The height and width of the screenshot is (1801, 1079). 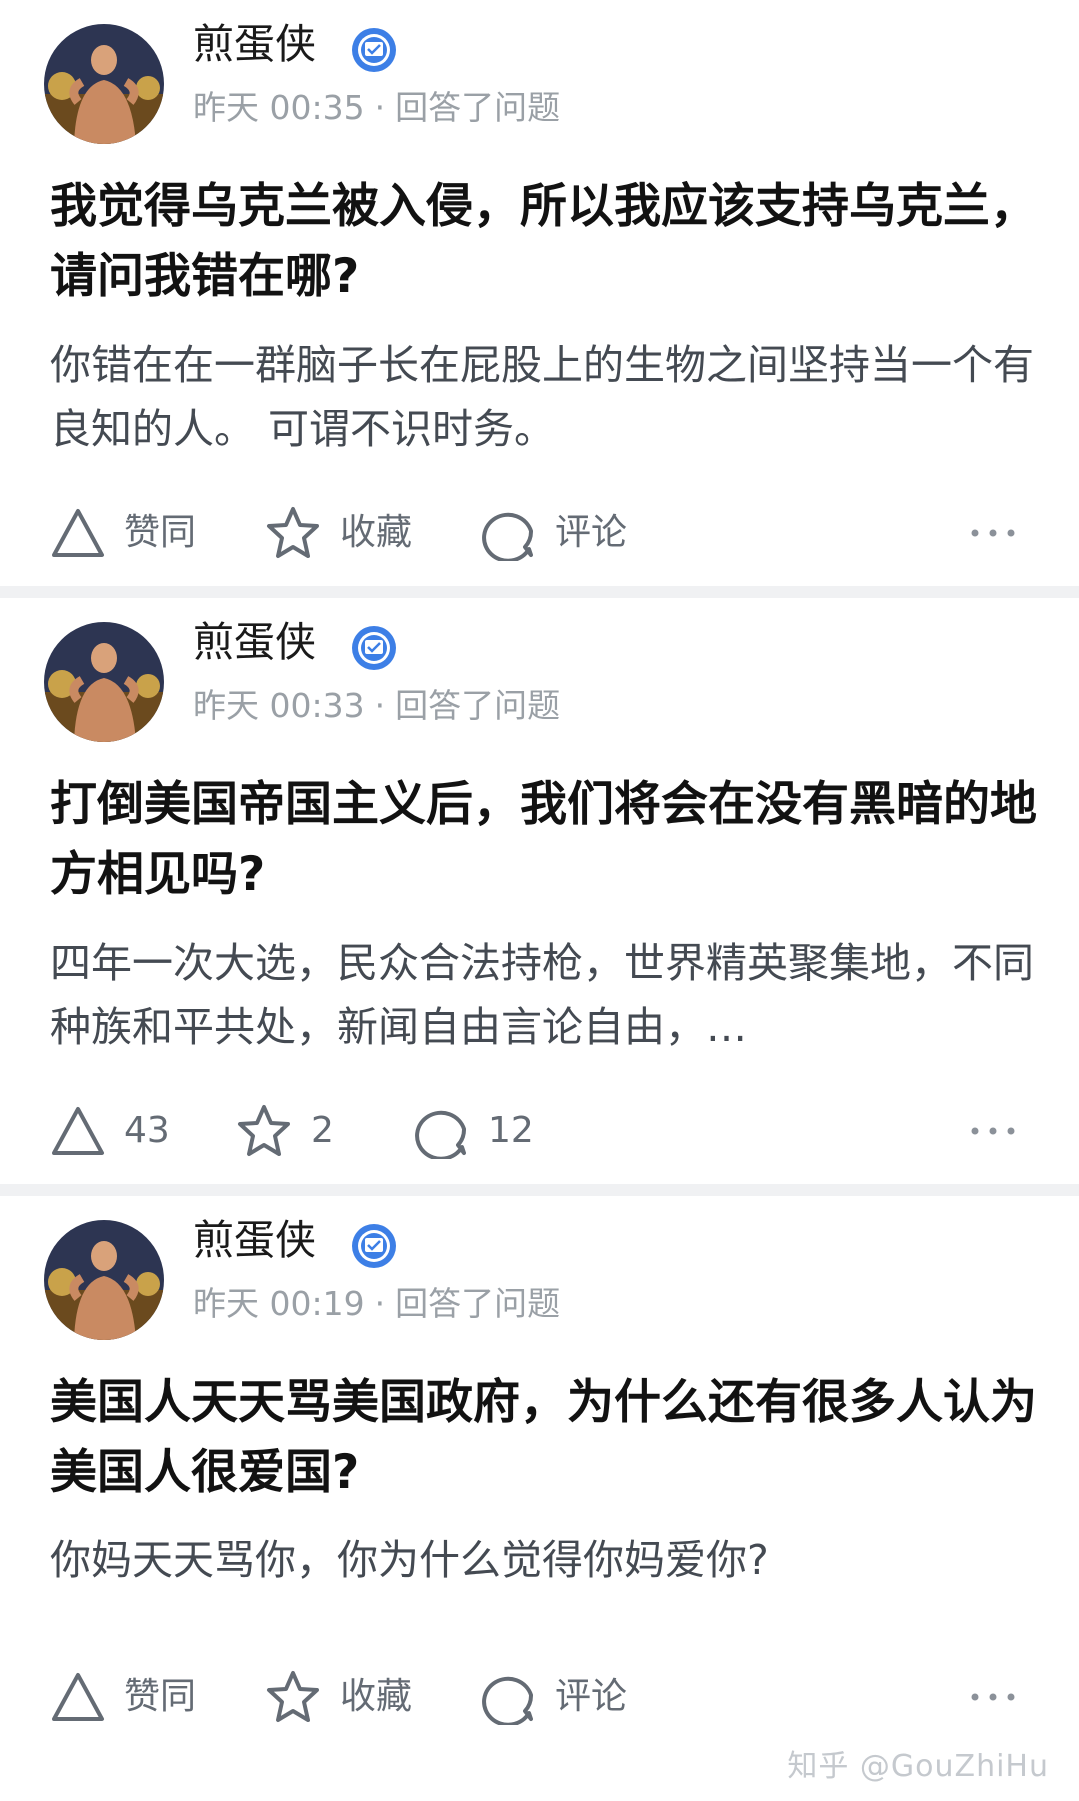 What do you see at coordinates (511, 1130) in the screenshot?
I see `comment-count: 12` at bounding box center [511, 1130].